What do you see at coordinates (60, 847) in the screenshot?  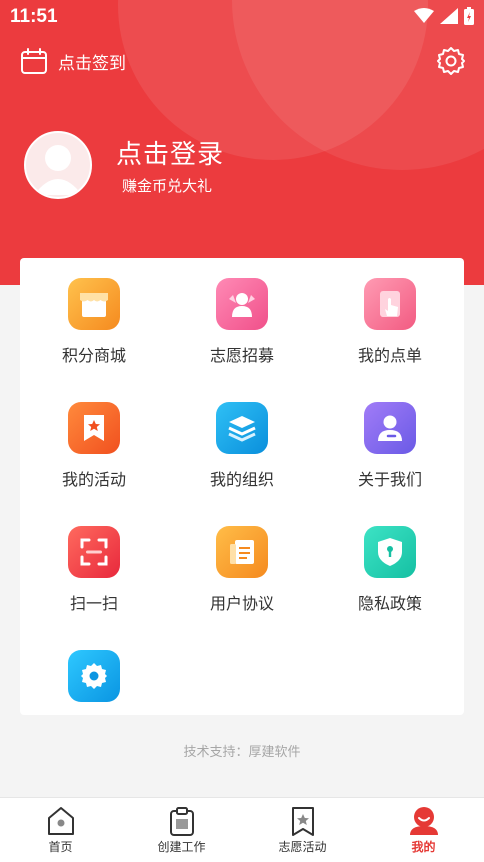 I see `tab-label: 首页` at bounding box center [60, 847].